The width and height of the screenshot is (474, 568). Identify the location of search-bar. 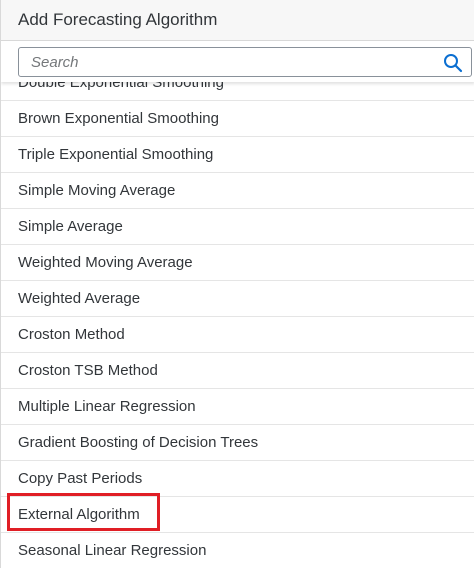
(237, 61).